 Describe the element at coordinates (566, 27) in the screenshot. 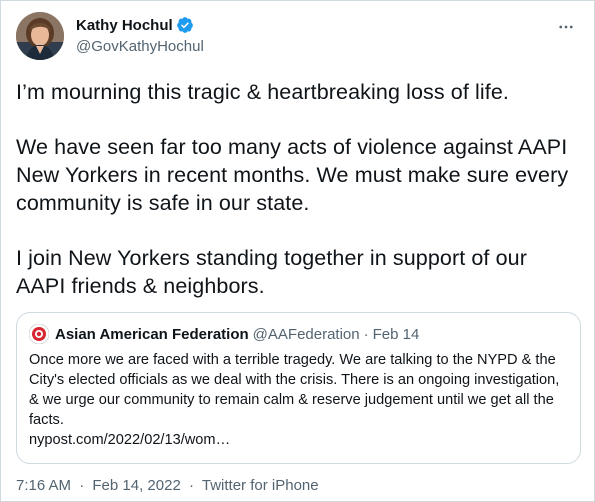

I see `more-horizontal-icon` at that location.